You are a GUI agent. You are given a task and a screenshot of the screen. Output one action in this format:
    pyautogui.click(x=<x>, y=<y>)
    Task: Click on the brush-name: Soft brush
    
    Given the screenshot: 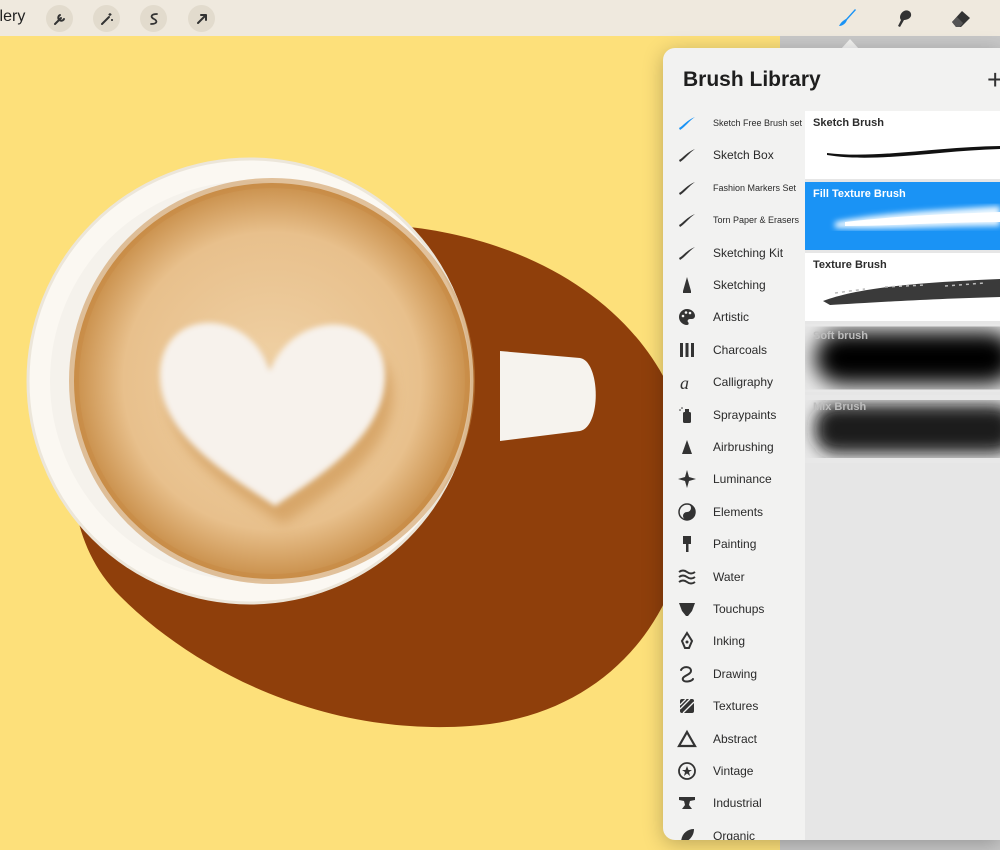 What is the action you would take?
    pyautogui.click(x=840, y=336)
    